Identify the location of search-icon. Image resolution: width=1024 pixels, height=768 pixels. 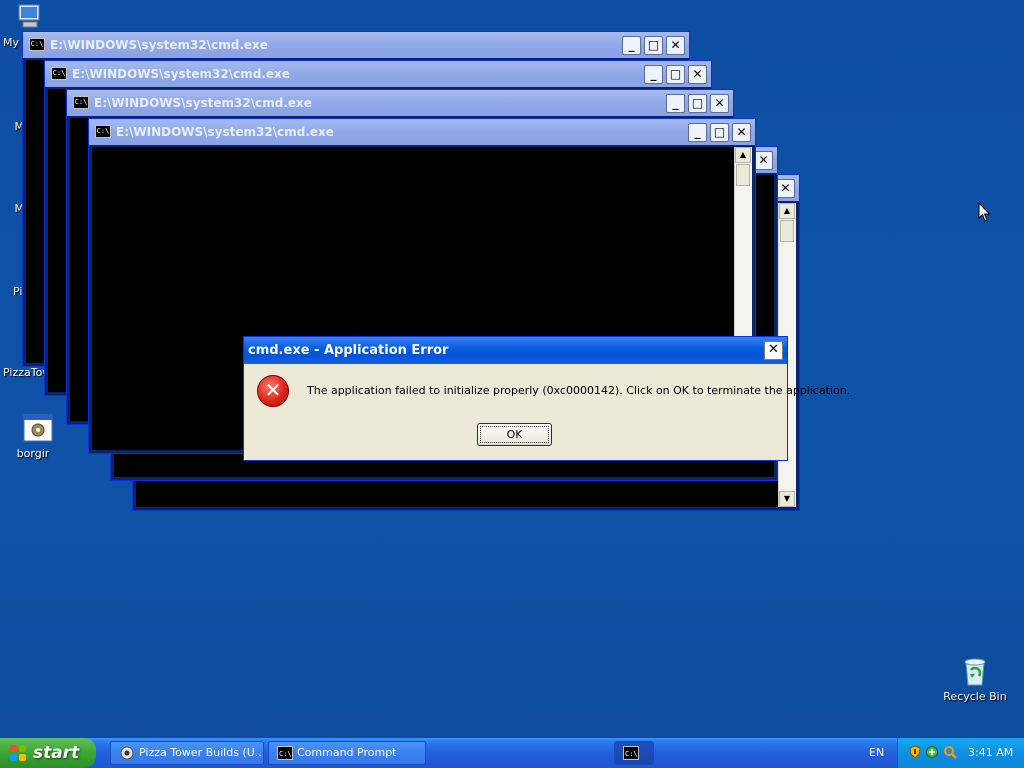
(950, 752).